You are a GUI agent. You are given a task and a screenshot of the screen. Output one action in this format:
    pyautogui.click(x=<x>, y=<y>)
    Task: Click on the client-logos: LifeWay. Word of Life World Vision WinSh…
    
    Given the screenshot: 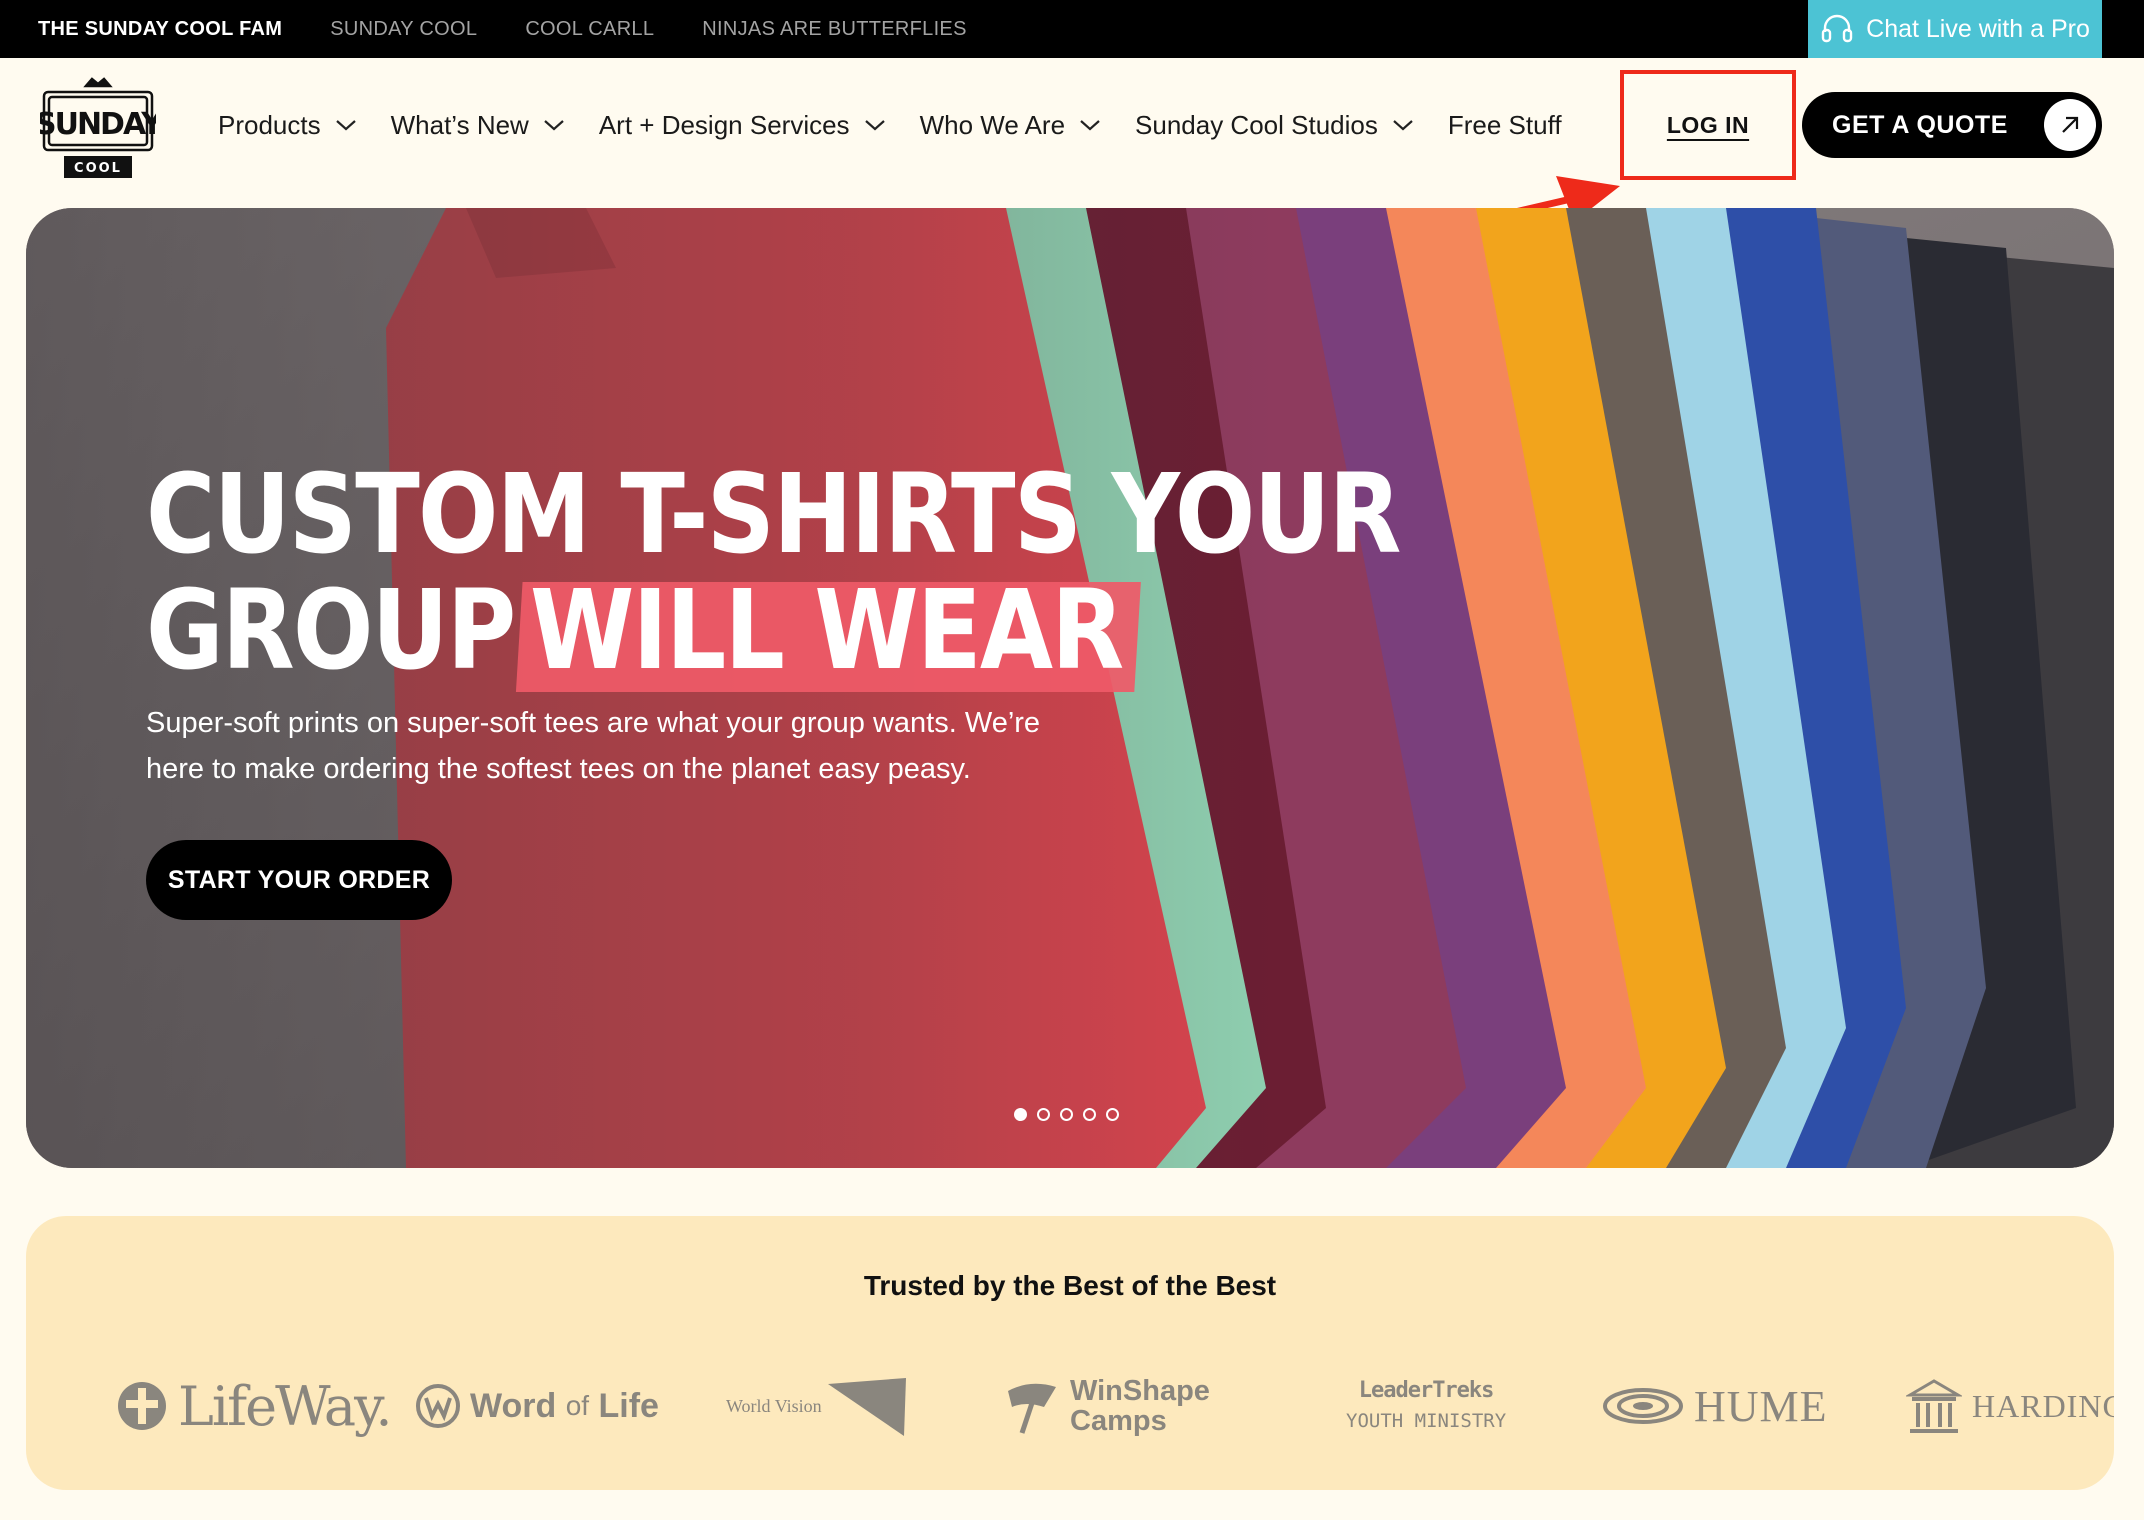 What is the action you would take?
    pyautogui.click(x=1100, y=1406)
    